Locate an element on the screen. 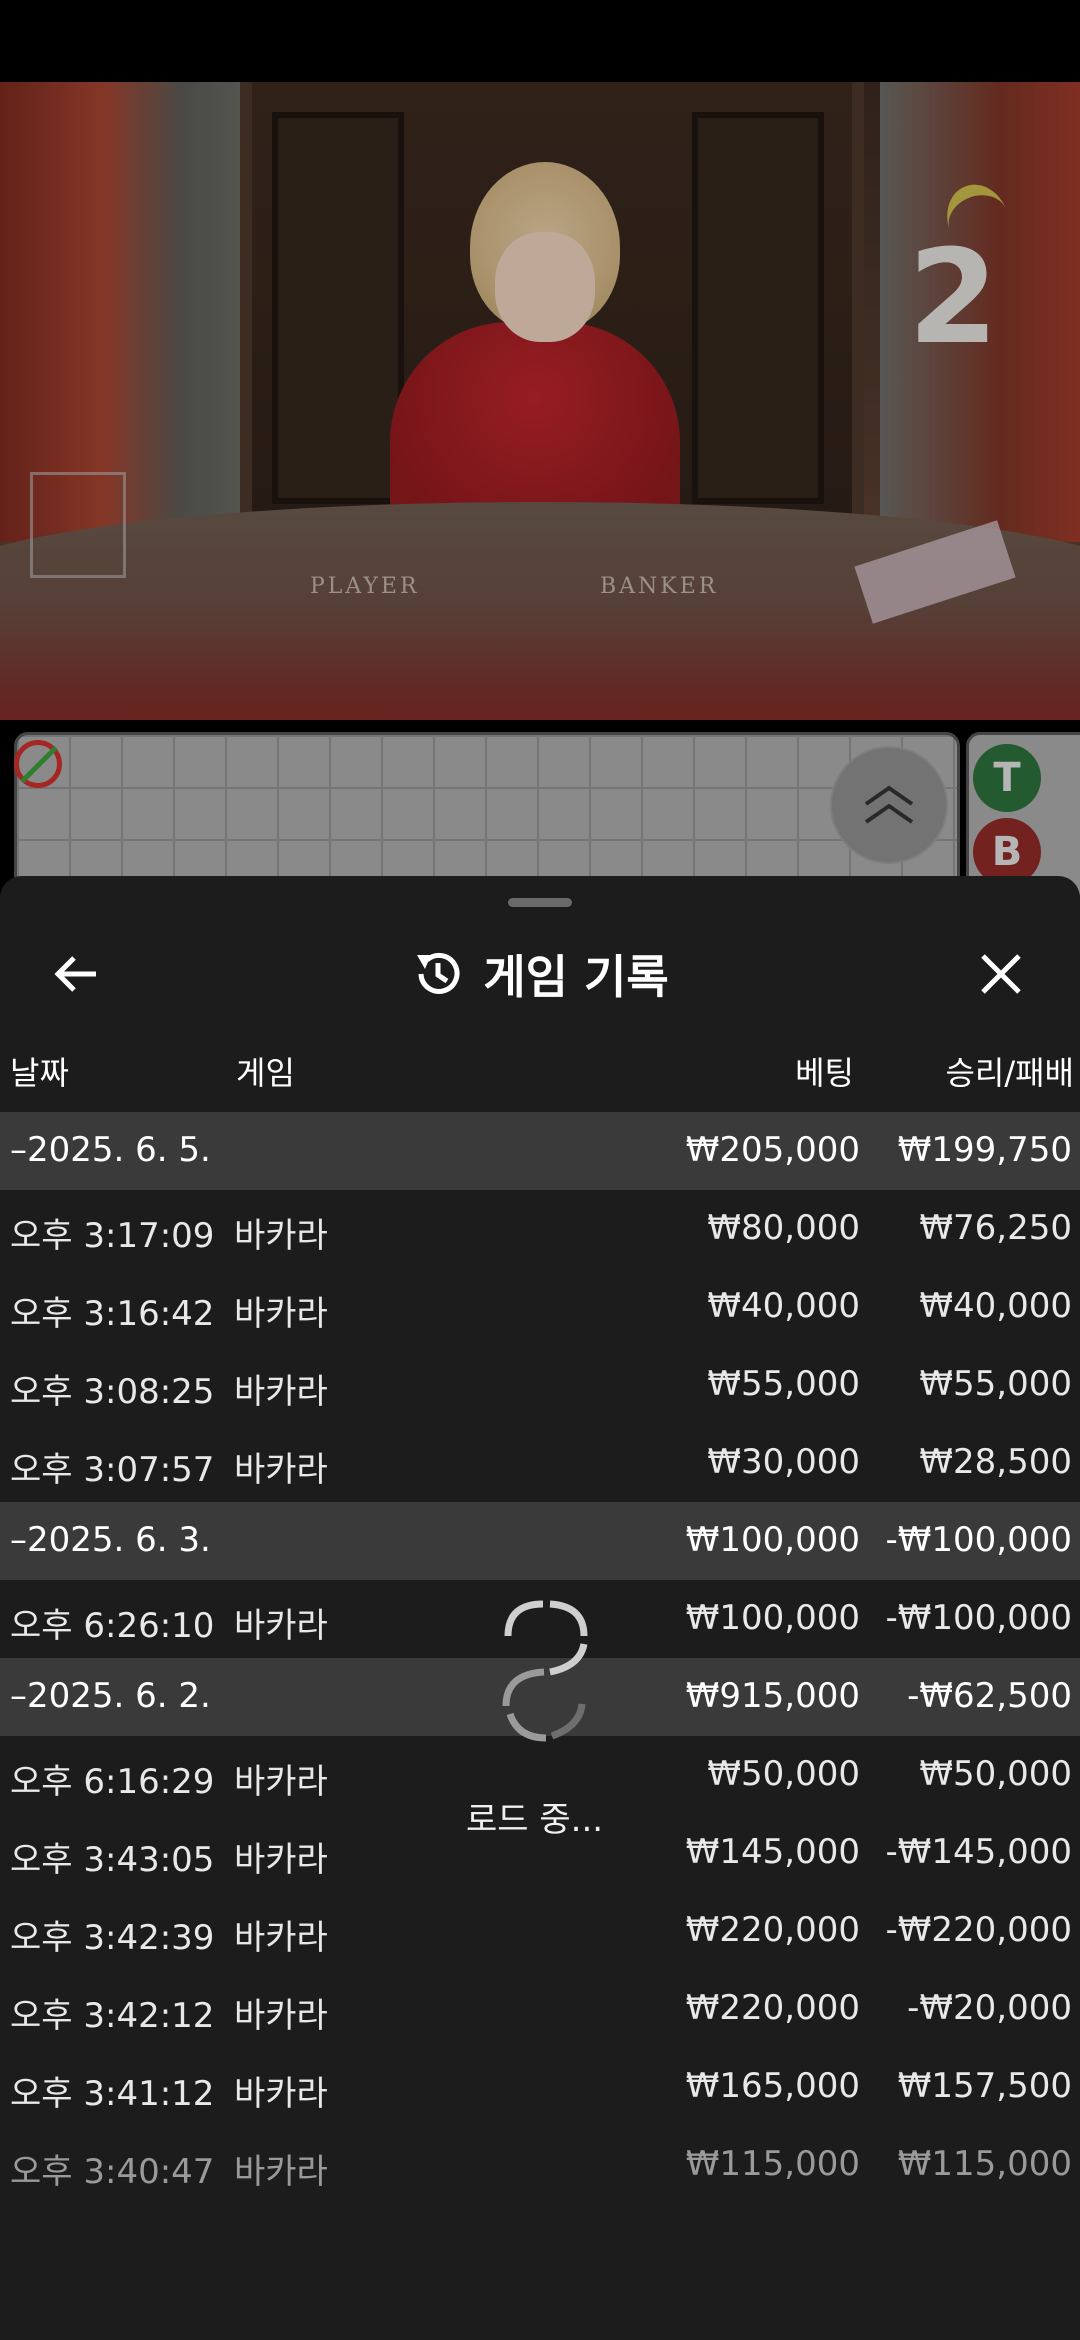 This screenshot has height=2340, width=1080. row-bet: ₩40,000 is located at coordinates (783, 1306).